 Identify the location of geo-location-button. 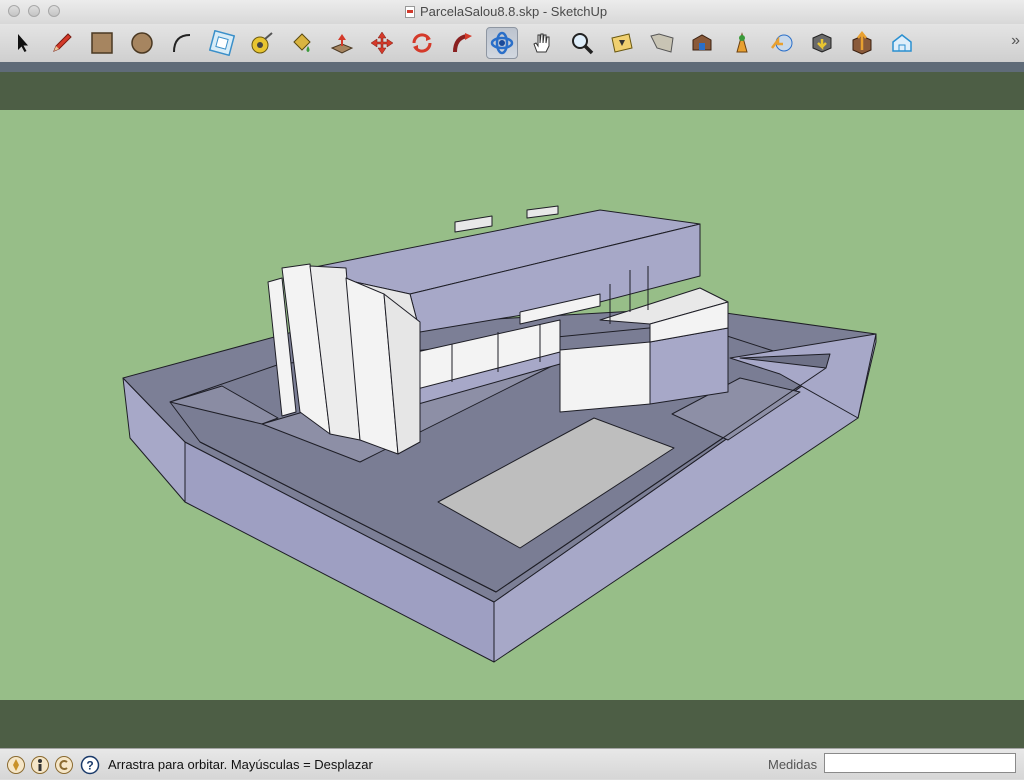
(16, 765).